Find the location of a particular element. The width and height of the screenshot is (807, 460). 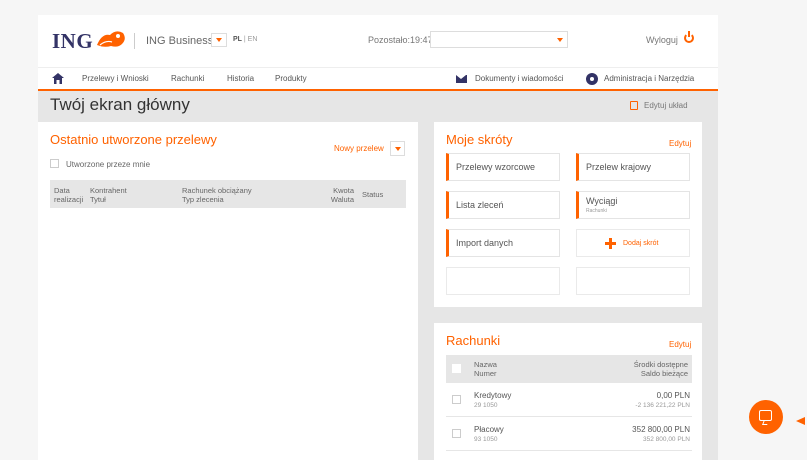

created-by-me-checkbox is located at coordinates (54, 163).